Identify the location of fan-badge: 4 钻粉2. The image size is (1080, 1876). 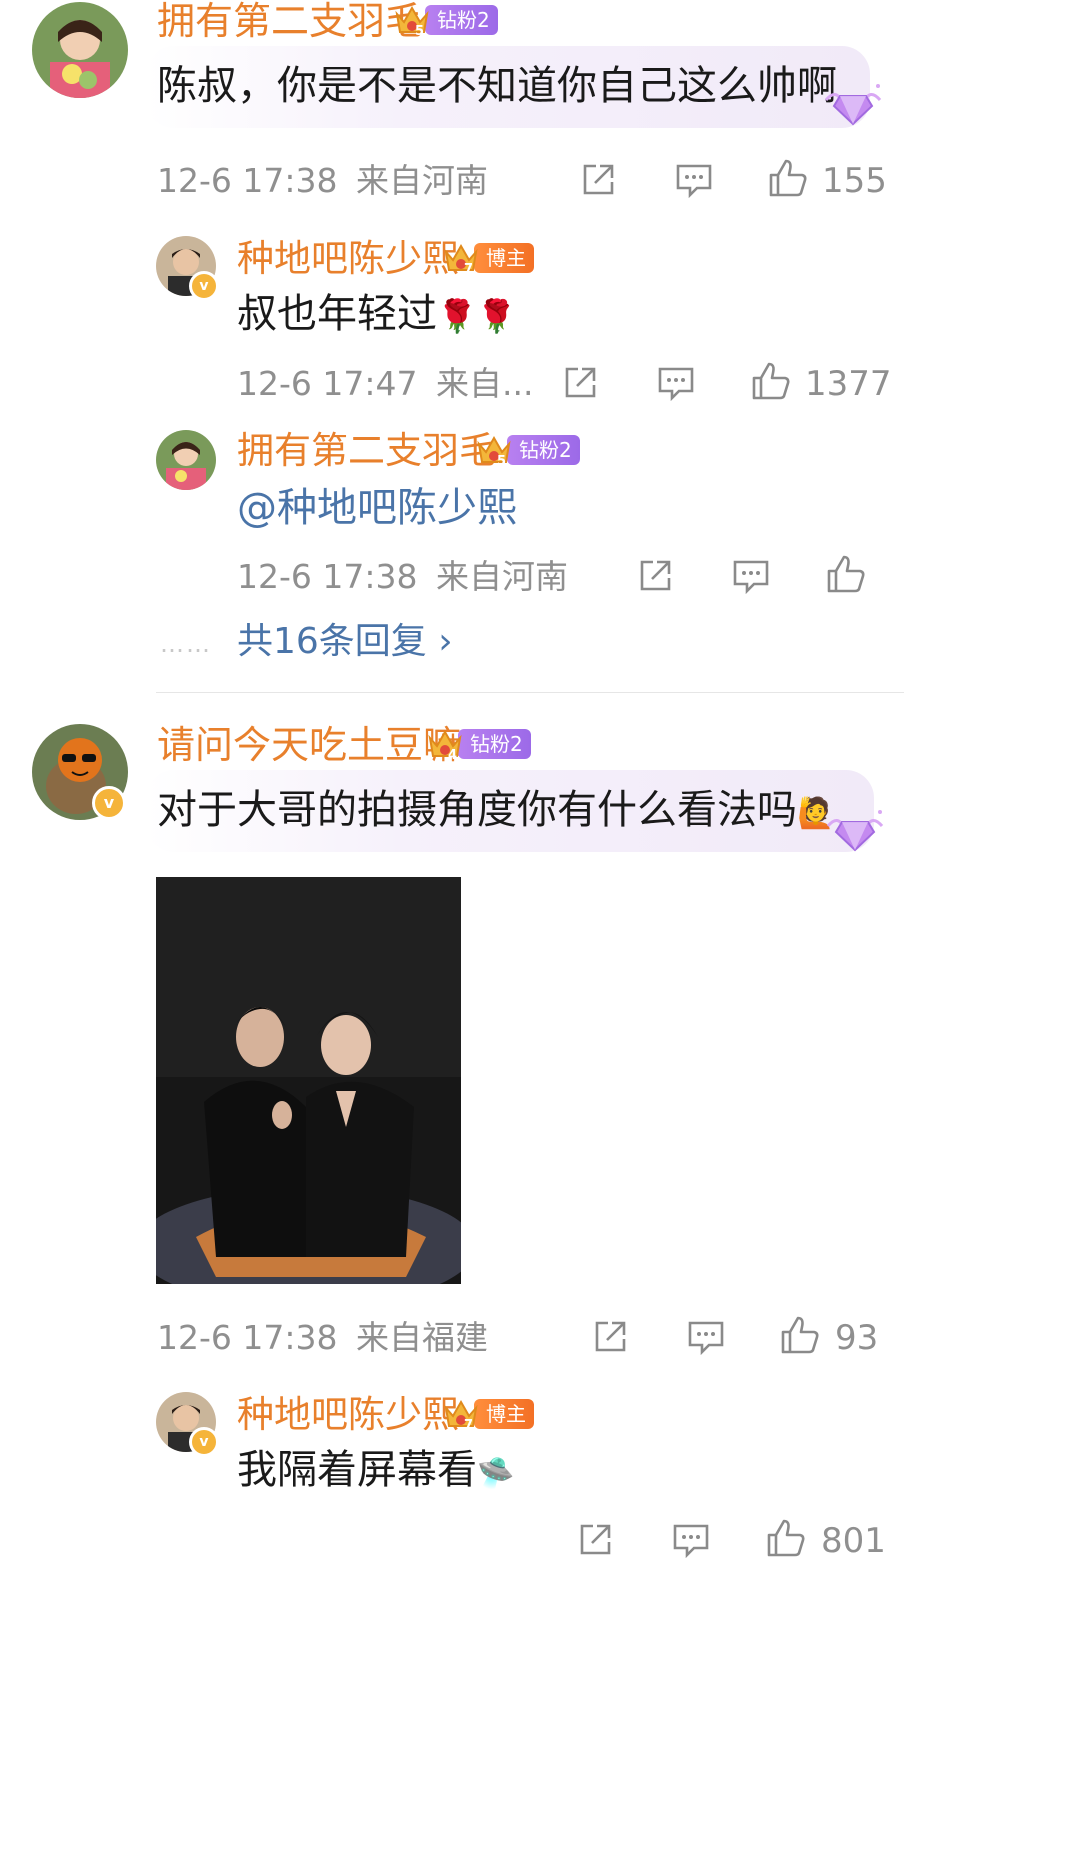
(478, 744).